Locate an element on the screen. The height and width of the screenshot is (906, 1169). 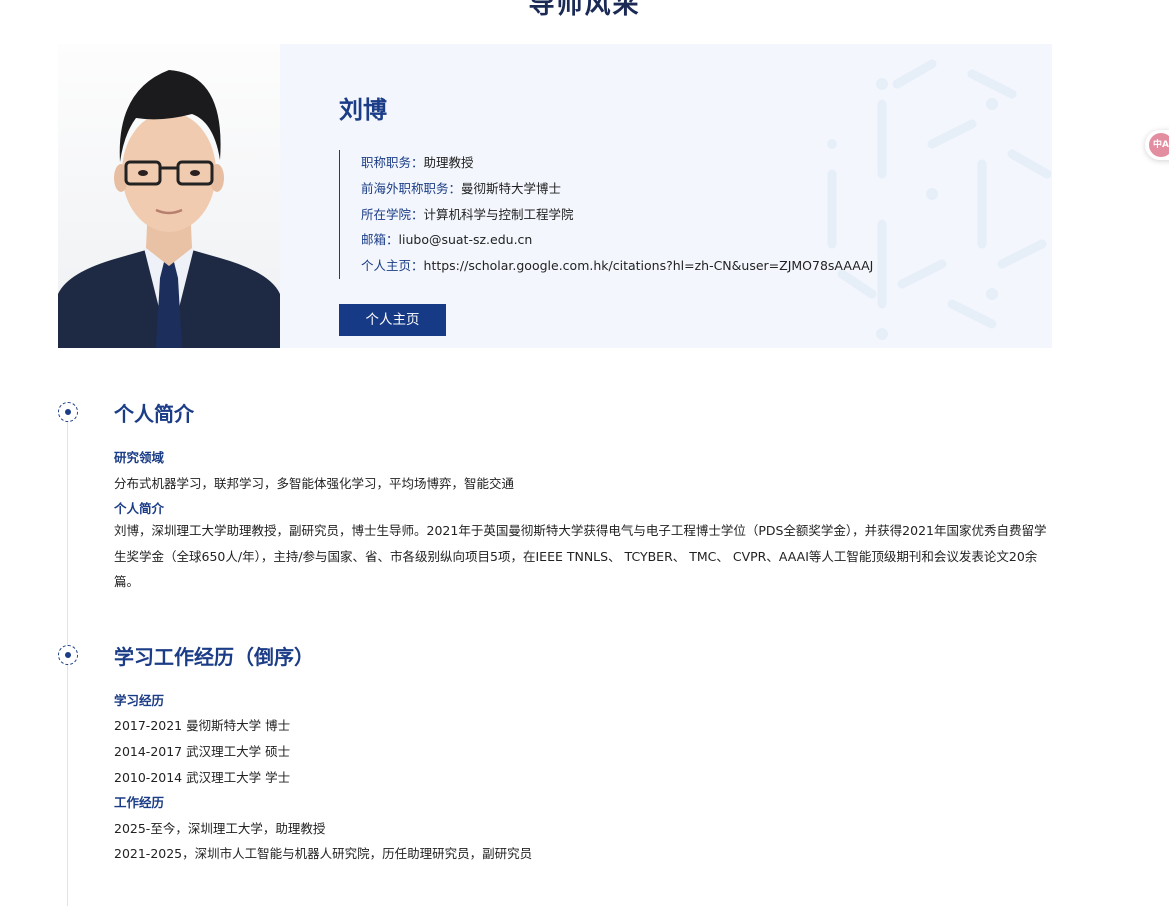
section-title-experience: 学习工作经历（倒序） is located at coordinates (214, 657).